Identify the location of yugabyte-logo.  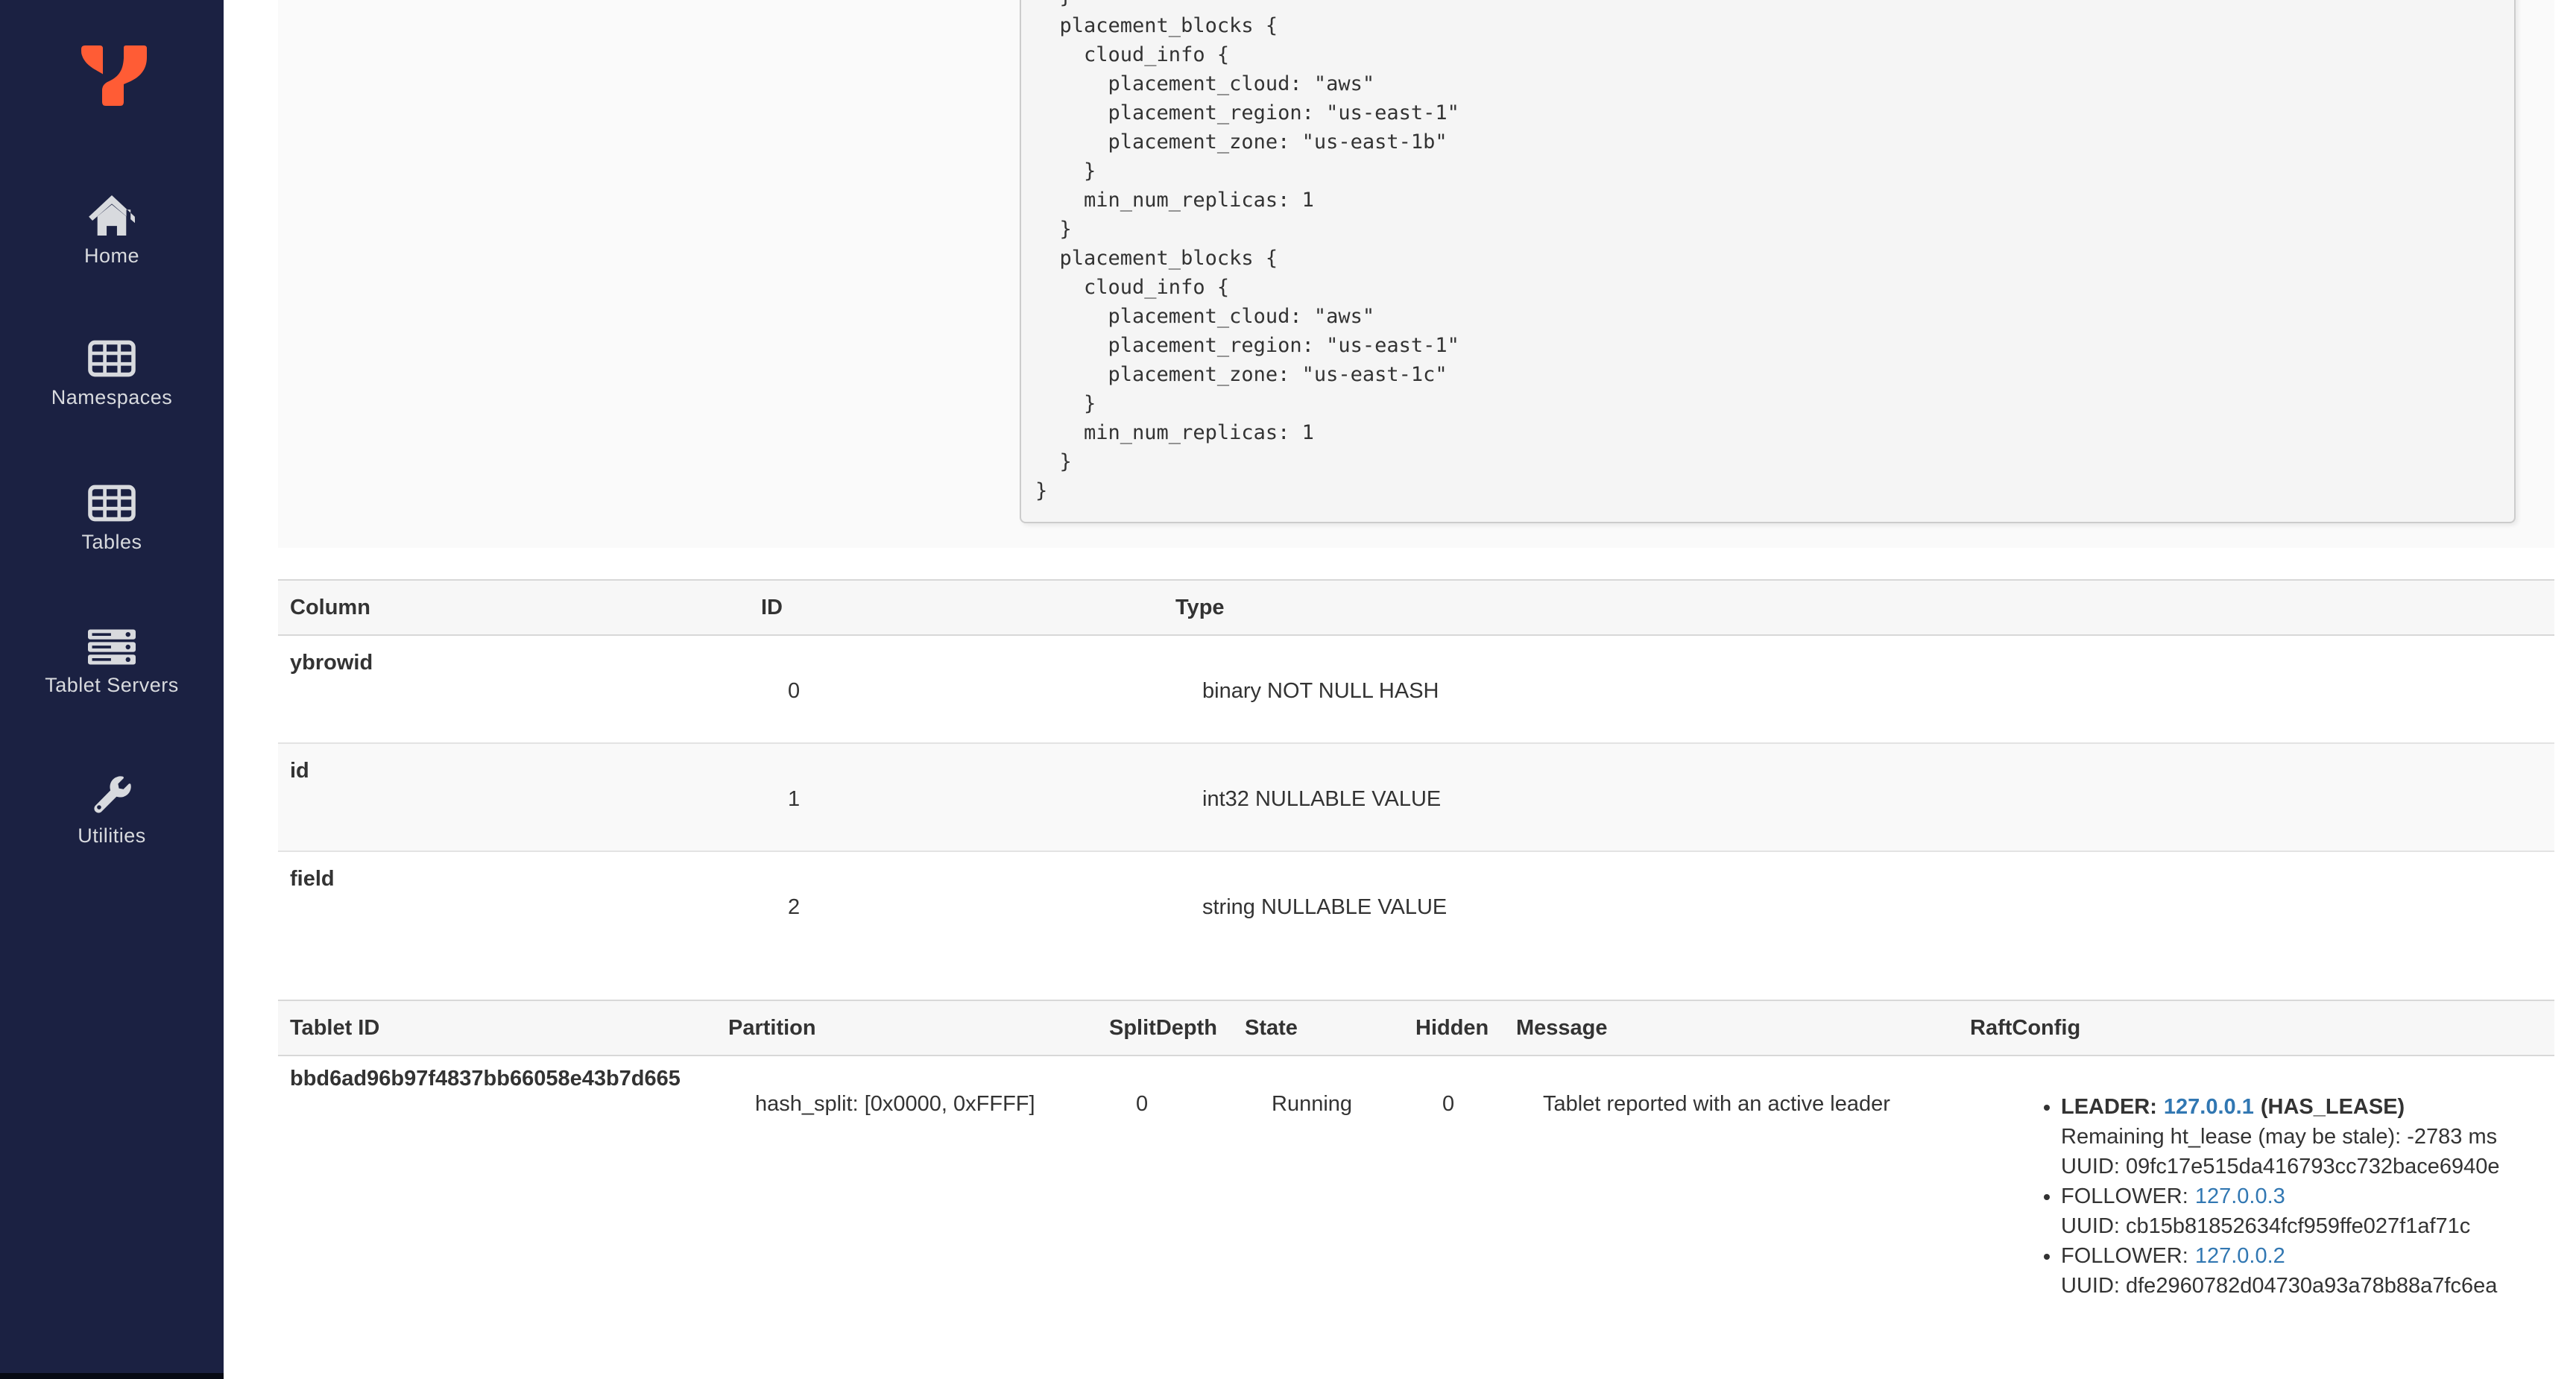
(114, 76).